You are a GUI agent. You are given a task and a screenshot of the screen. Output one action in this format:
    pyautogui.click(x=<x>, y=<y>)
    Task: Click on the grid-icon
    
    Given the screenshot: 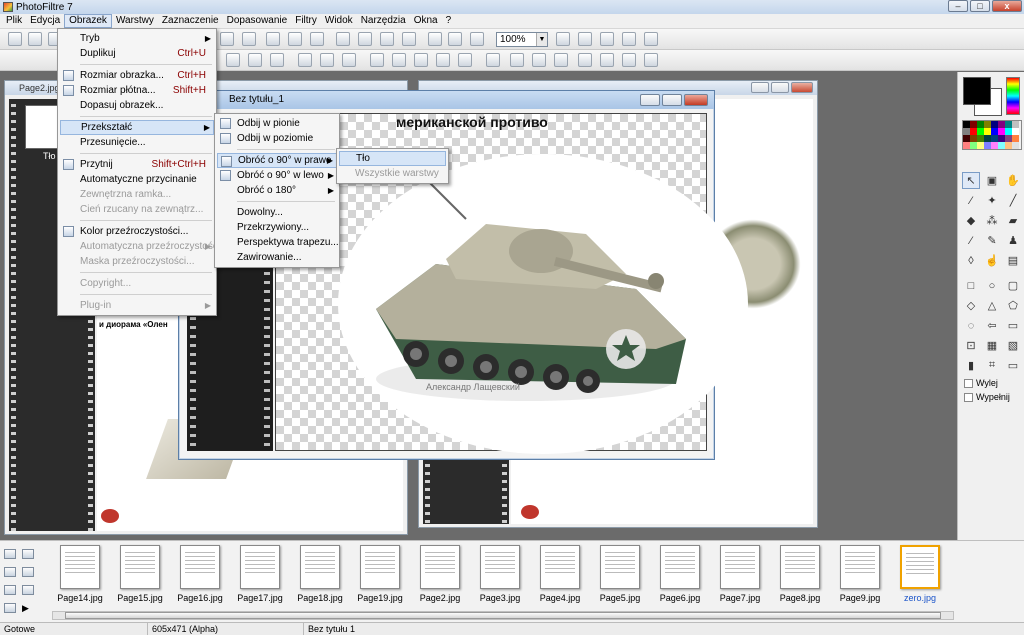 What is the action you would take?
    pyautogui.click(x=305, y=60)
    